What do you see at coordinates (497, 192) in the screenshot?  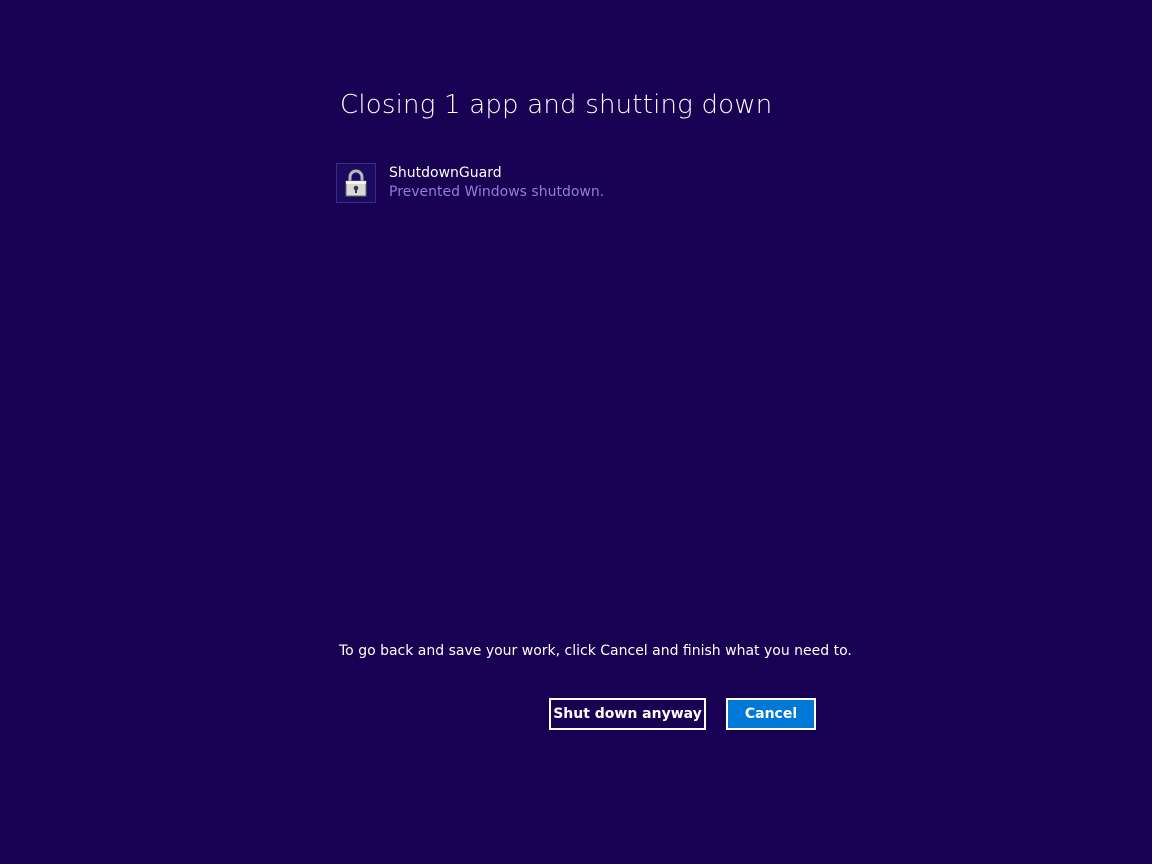 I see `app-status: Prevented Windows shutdown.` at bounding box center [497, 192].